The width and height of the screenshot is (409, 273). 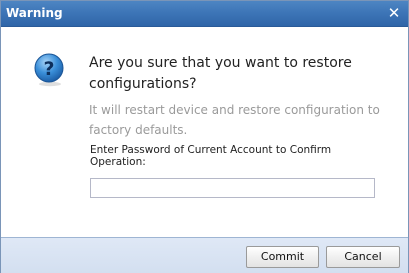 I want to click on cancel-button: Cancel, so click(x=363, y=257).